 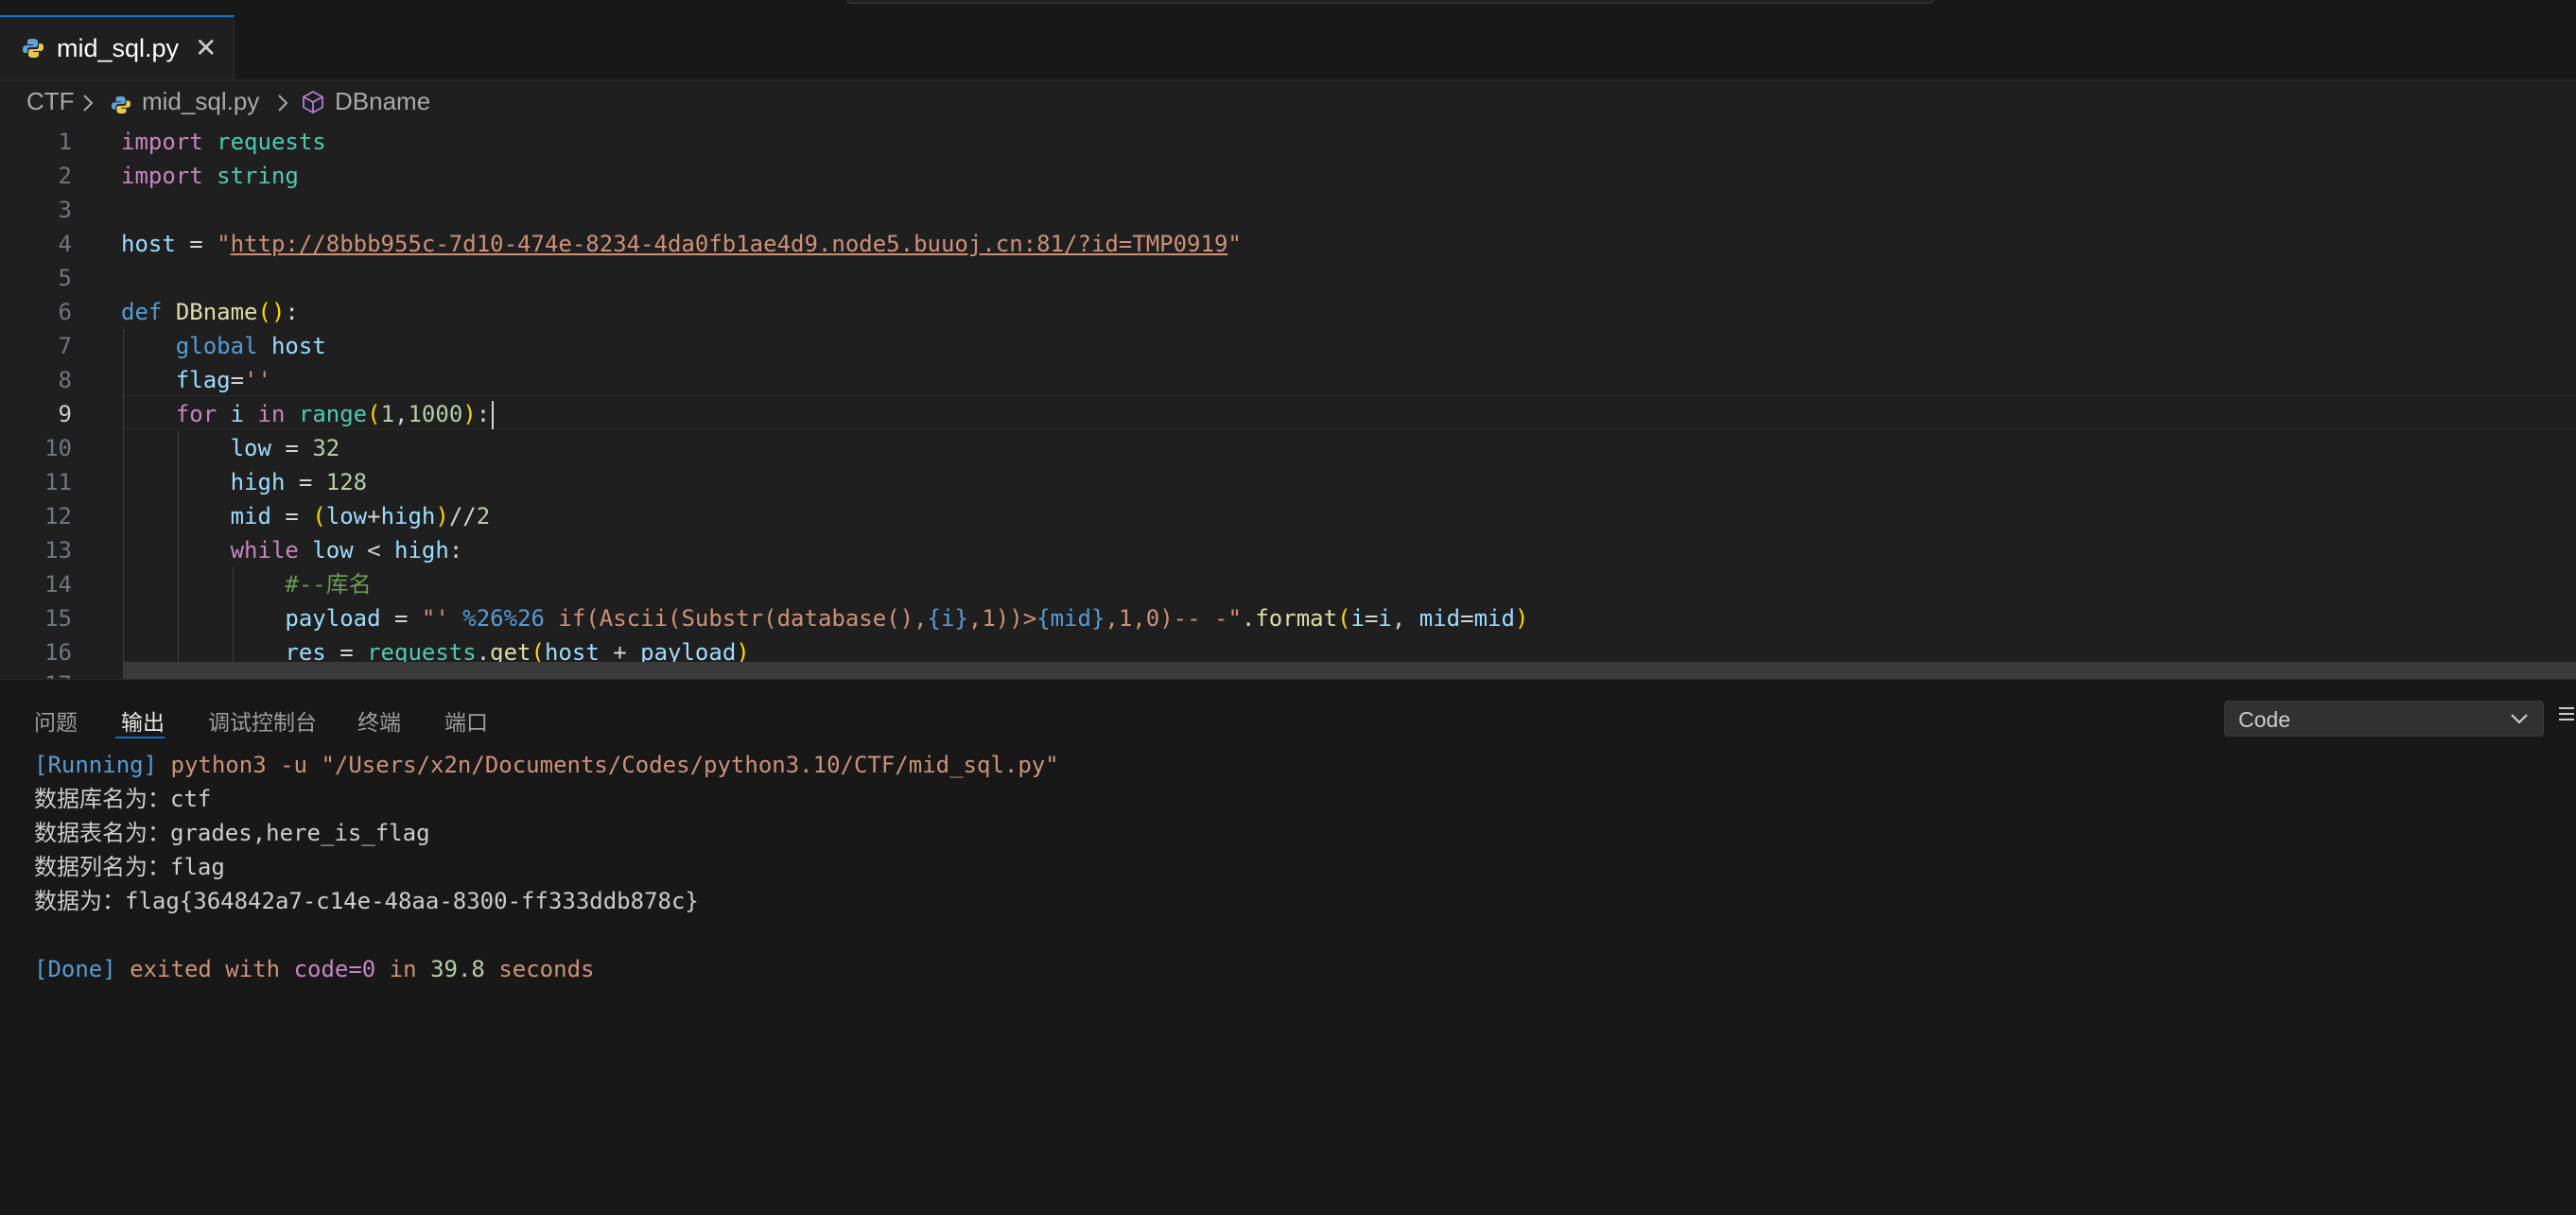 I want to click on line-number: 7, so click(x=65, y=346).